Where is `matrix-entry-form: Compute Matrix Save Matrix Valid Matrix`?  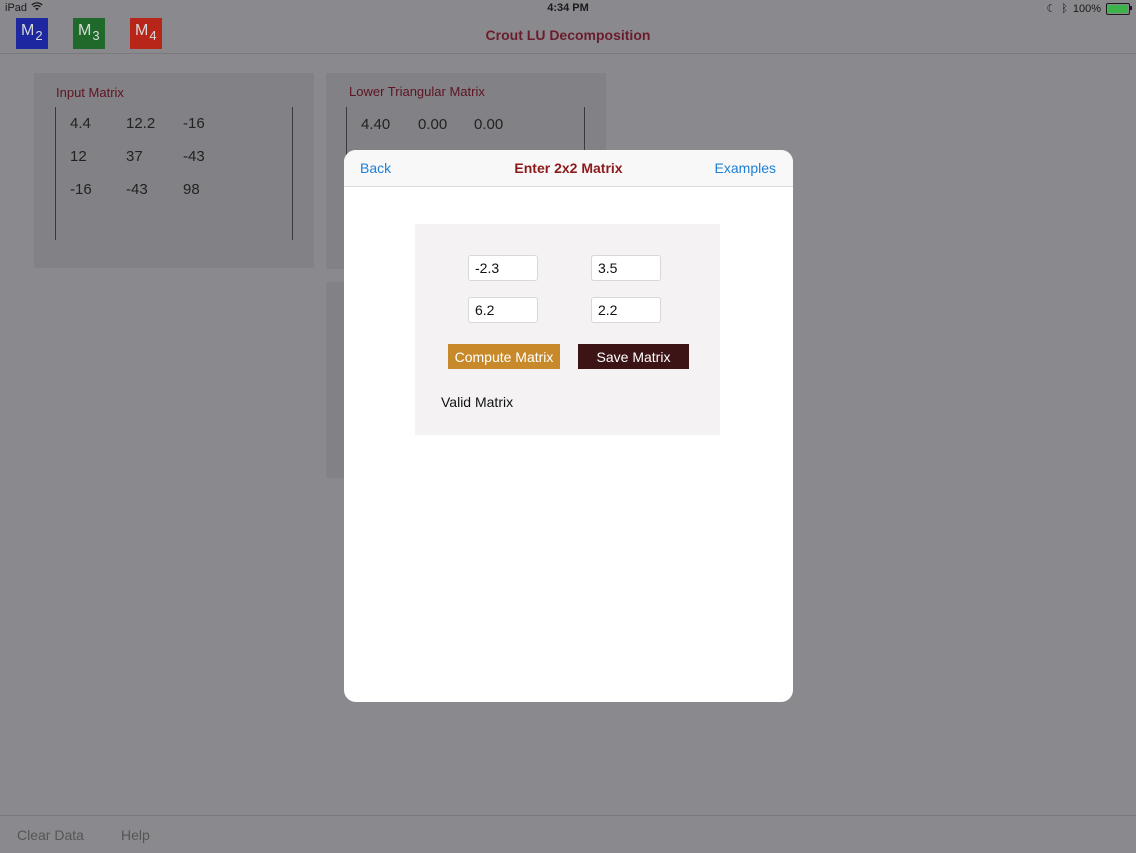 matrix-entry-form: Compute Matrix Save Matrix Valid Matrix is located at coordinates (567, 329).